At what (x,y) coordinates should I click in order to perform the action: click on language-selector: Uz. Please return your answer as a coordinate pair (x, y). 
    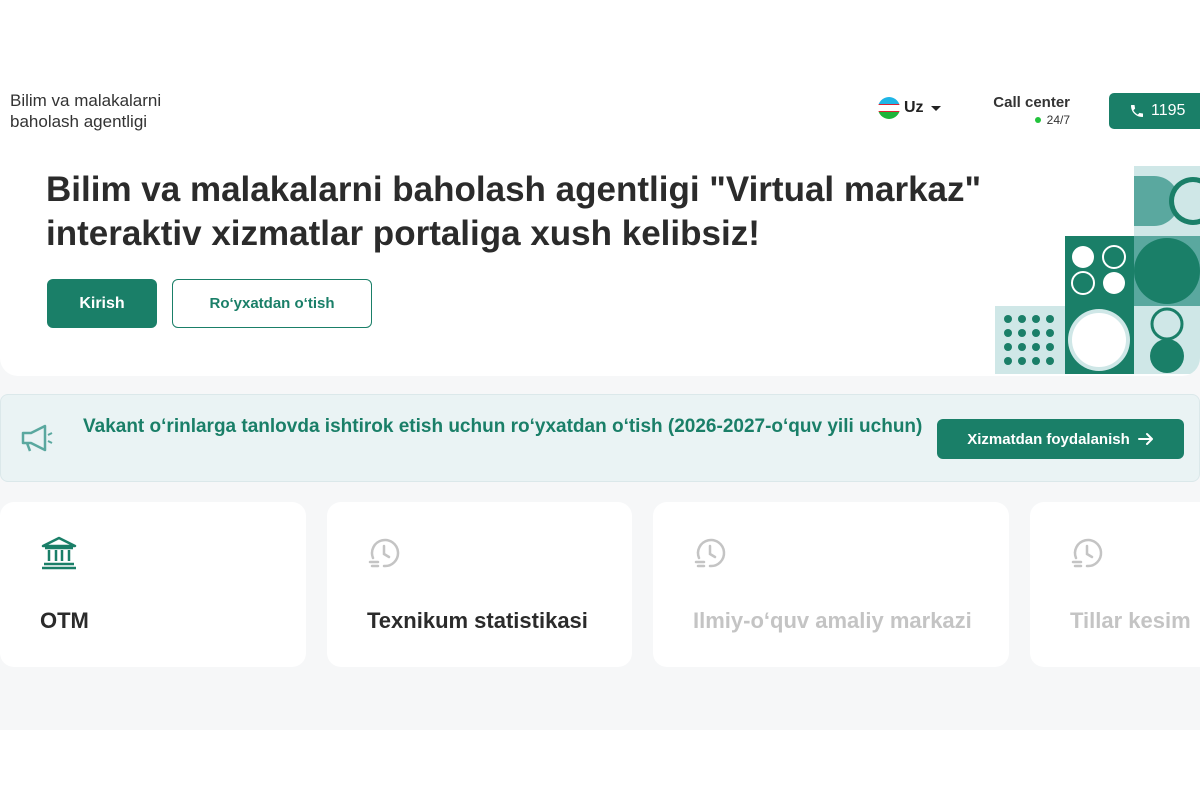
    Looking at the image, I should click on (909, 108).